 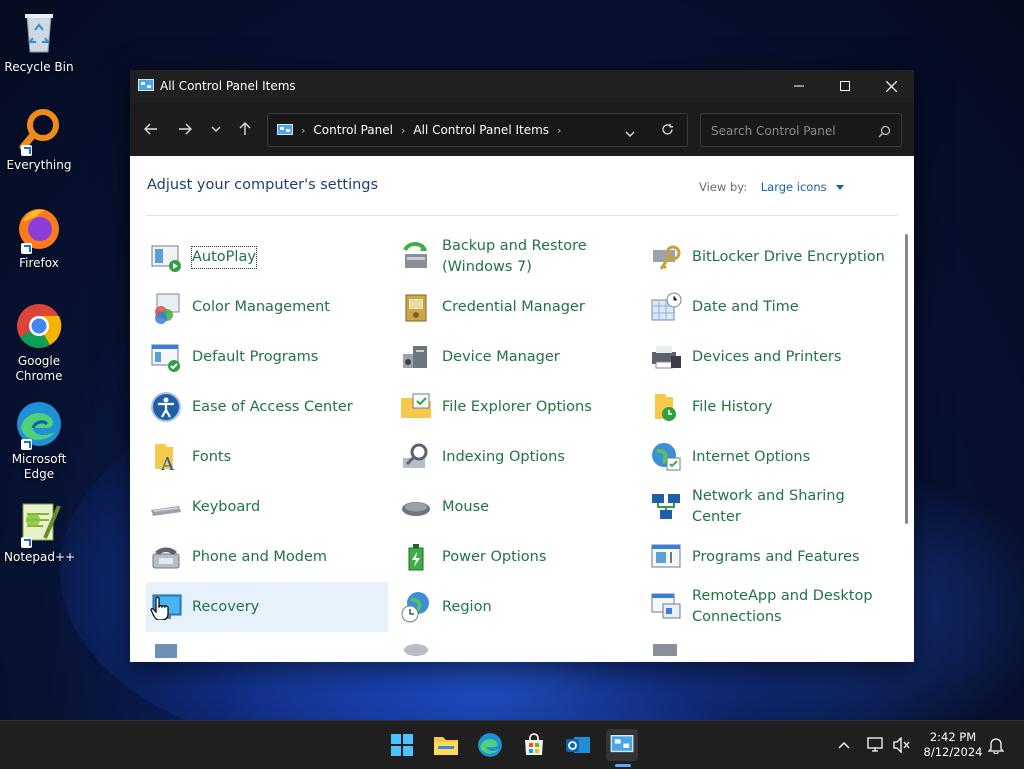 I want to click on item-label: Power Options, so click(x=494, y=557).